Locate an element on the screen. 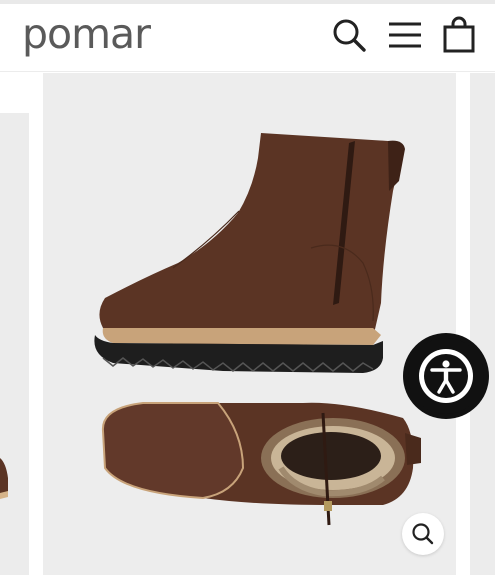 The image size is (495, 575). accessibility-button is located at coordinates (446, 376).